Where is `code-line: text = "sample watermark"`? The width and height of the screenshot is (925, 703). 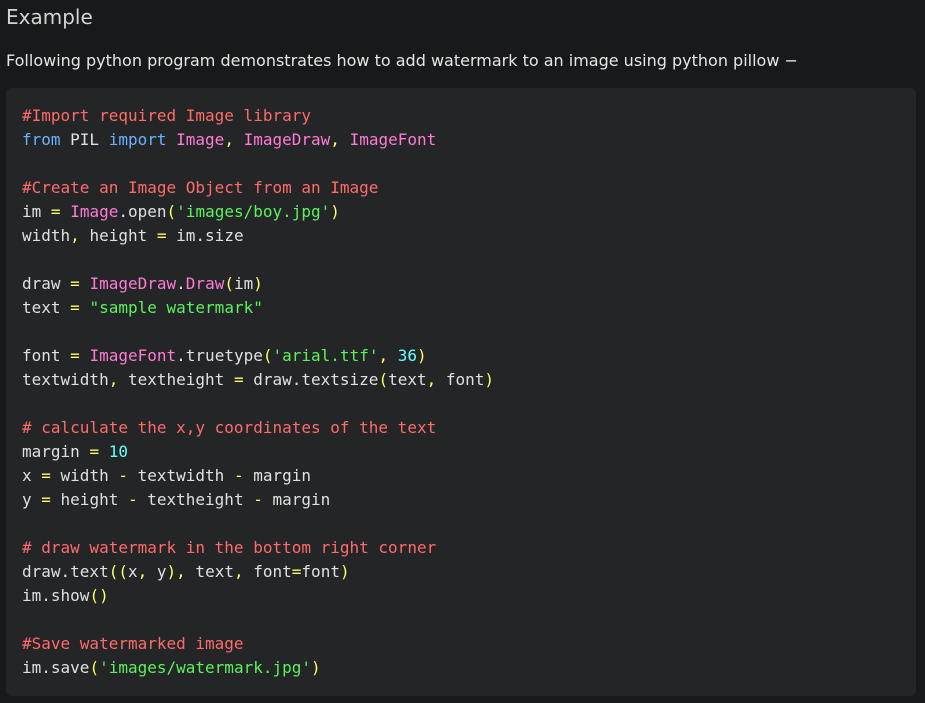
code-line: text = "sample watermark" is located at coordinates (258, 308).